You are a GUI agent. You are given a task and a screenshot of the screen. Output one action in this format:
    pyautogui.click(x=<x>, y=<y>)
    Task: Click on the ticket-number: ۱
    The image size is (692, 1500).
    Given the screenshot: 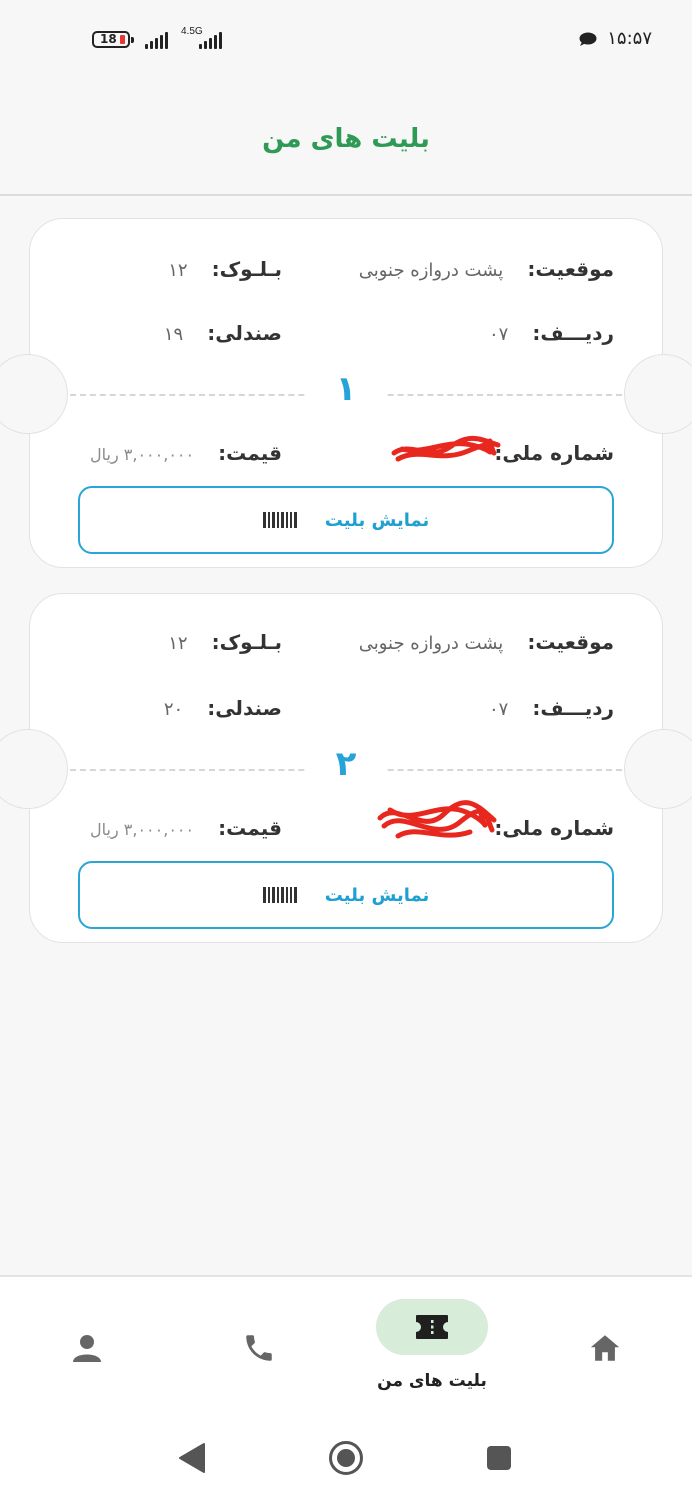 What is the action you would take?
    pyautogui.click(x=346, y=389)
    